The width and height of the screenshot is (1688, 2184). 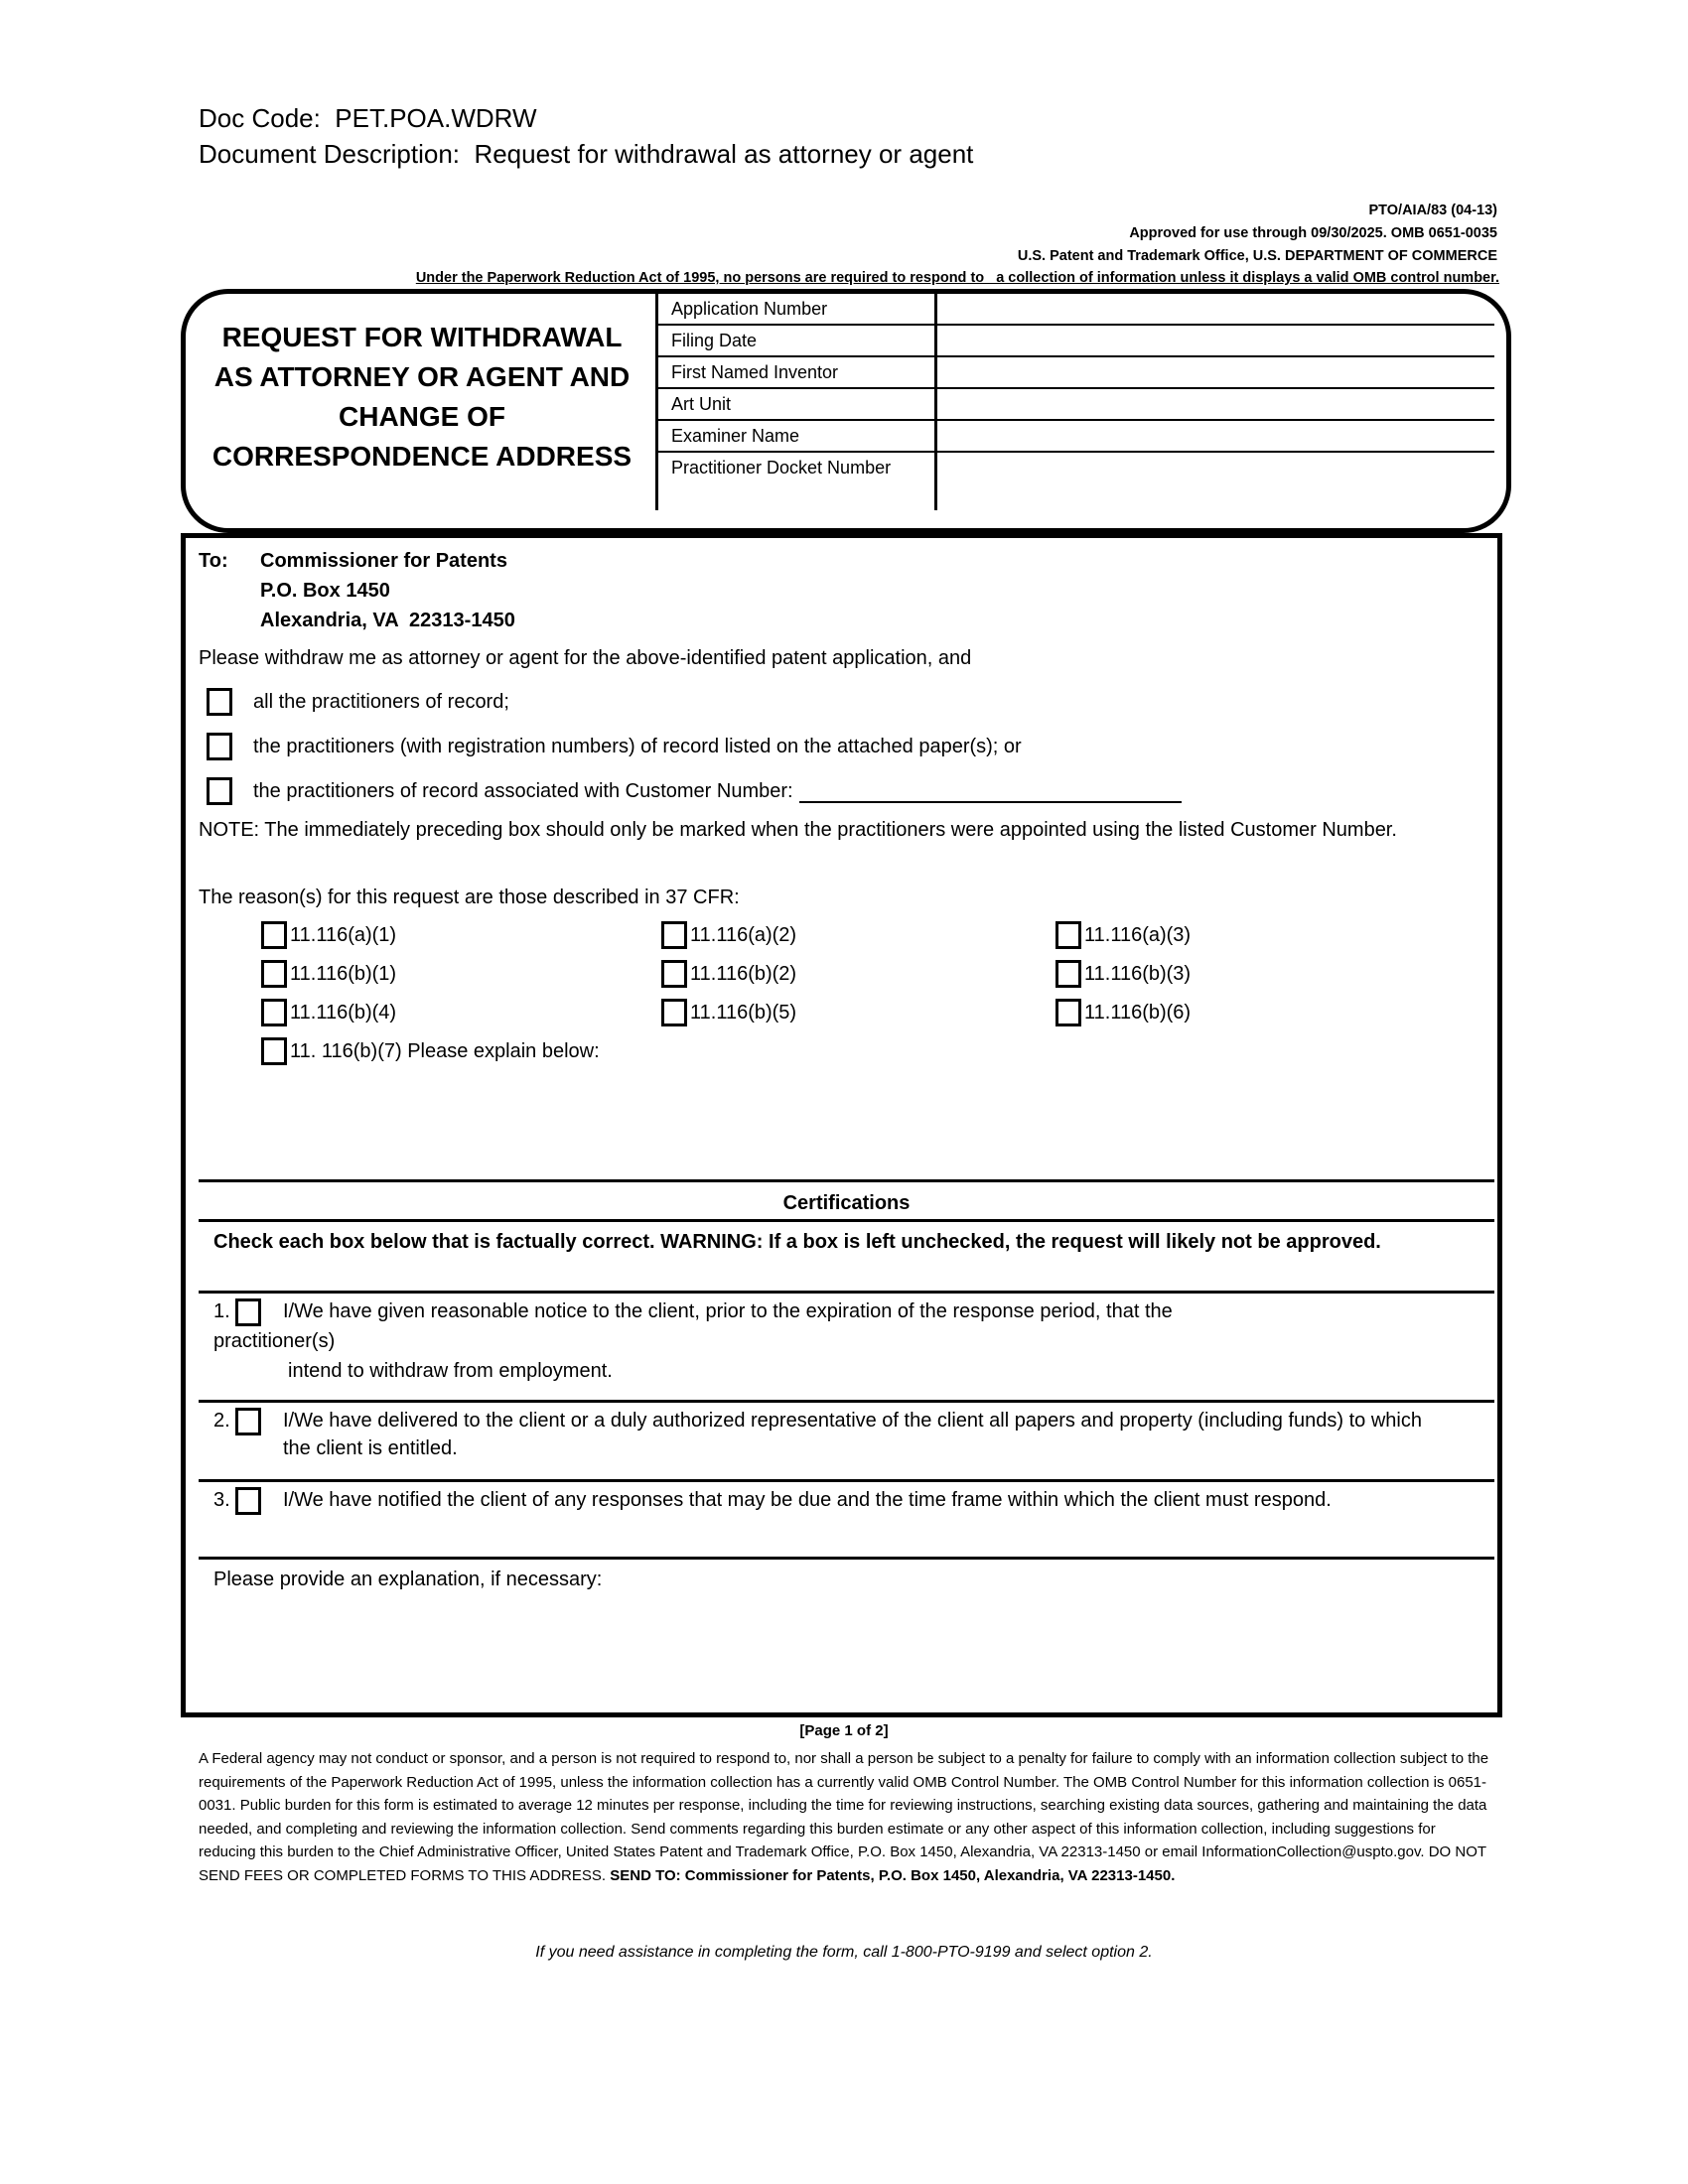 What do you see at coordinates (450, 1371) in the screenshot?
I see `certification-text-continued: intend to withdraw from employment.` at bounding box center [450, 1371].